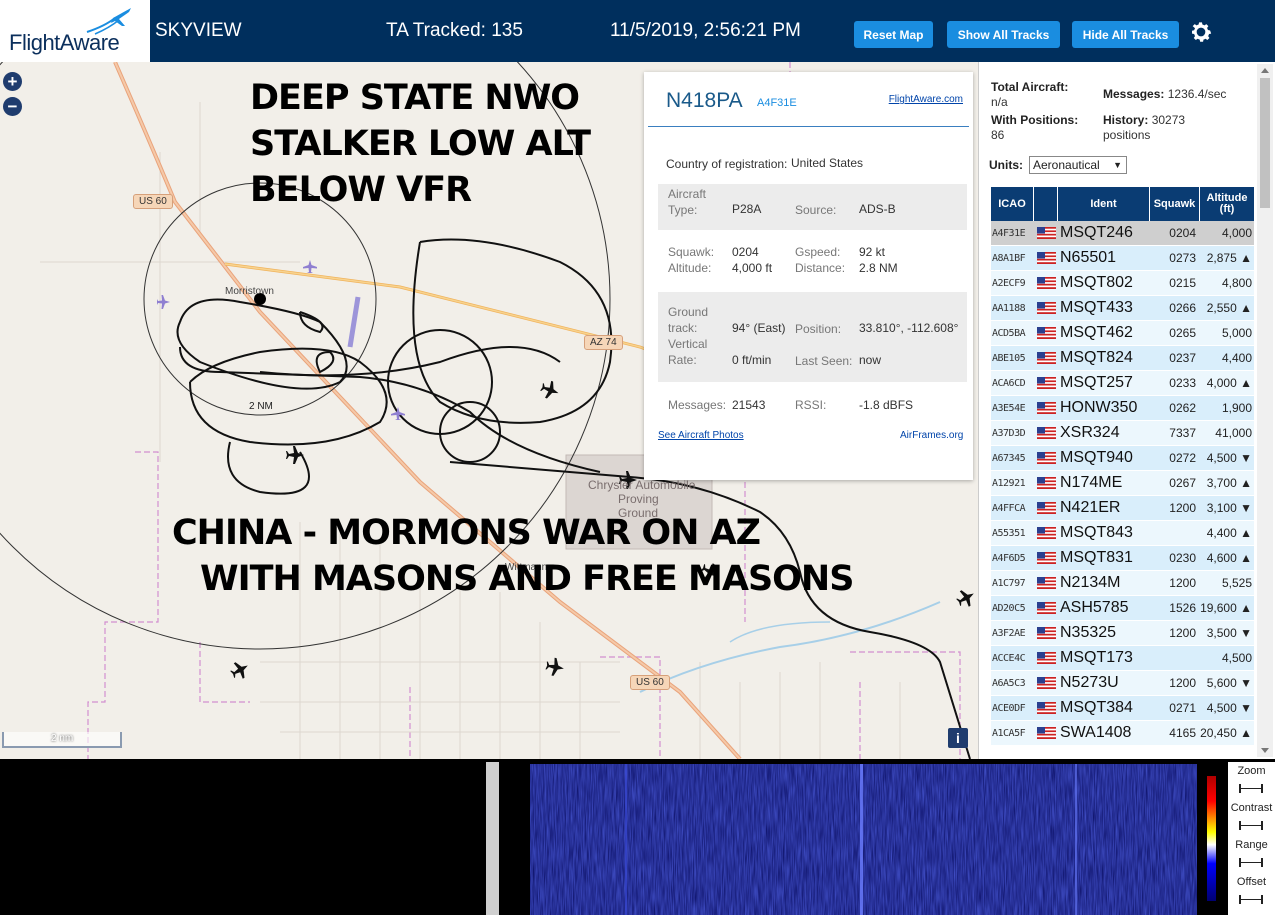  I want to click on table-row: A4F31E MSQT246 0204 4,000, so click(1122, 233).